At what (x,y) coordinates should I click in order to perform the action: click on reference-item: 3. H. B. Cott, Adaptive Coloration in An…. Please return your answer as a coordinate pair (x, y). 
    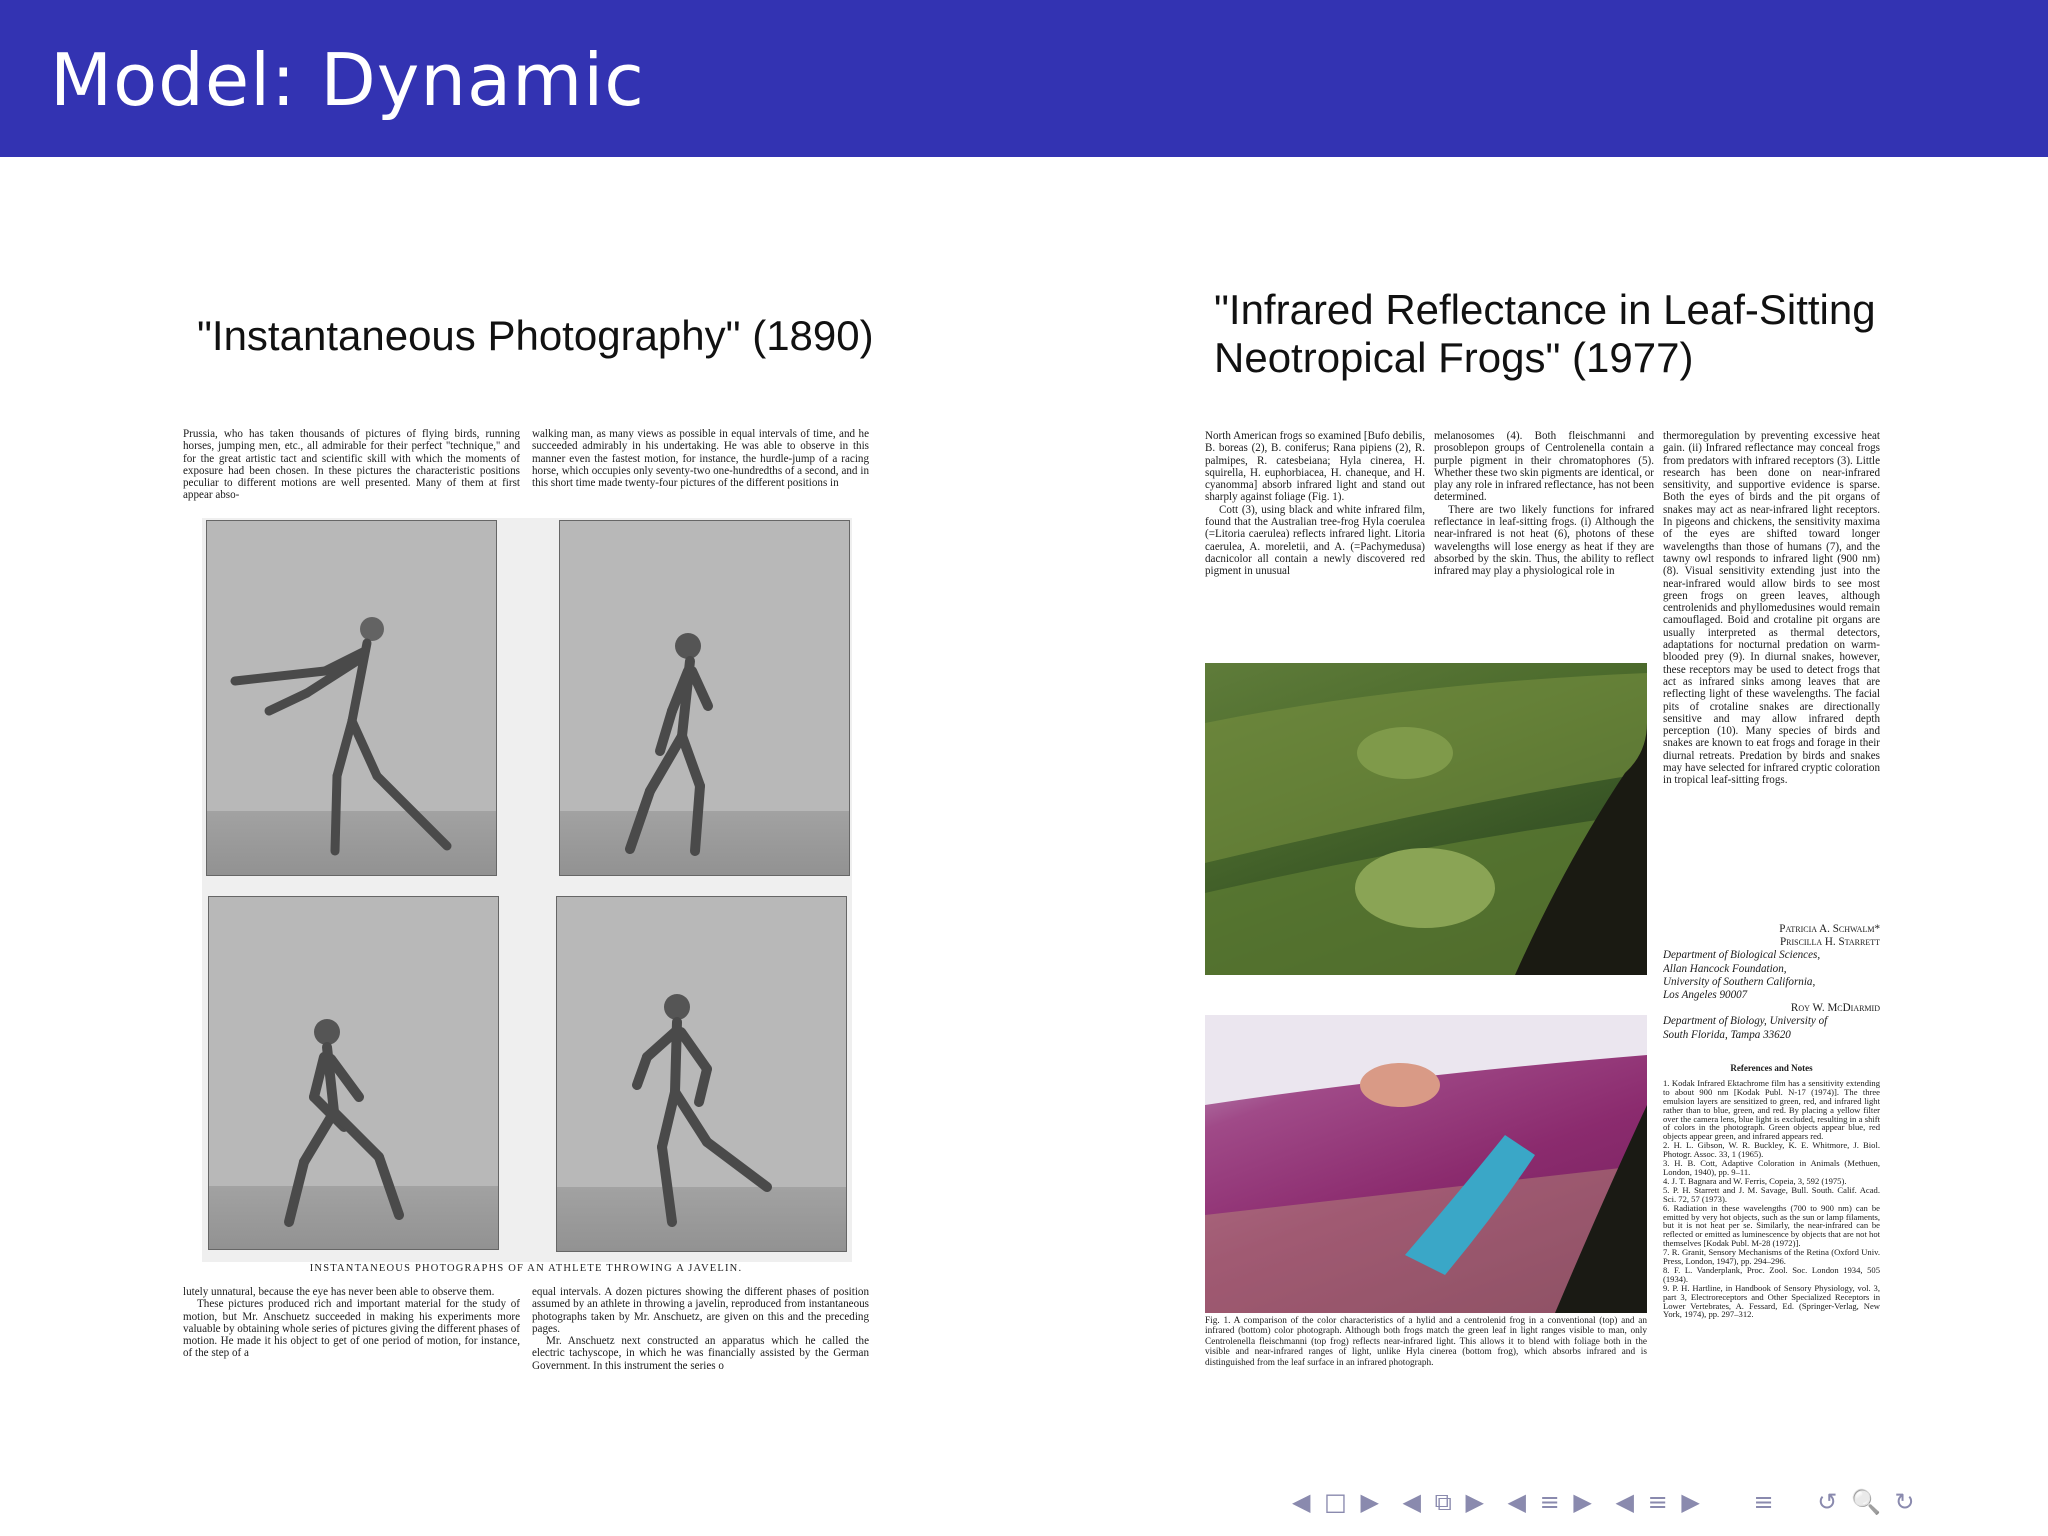
    Looking at the image, I should click on (1771, 1167).